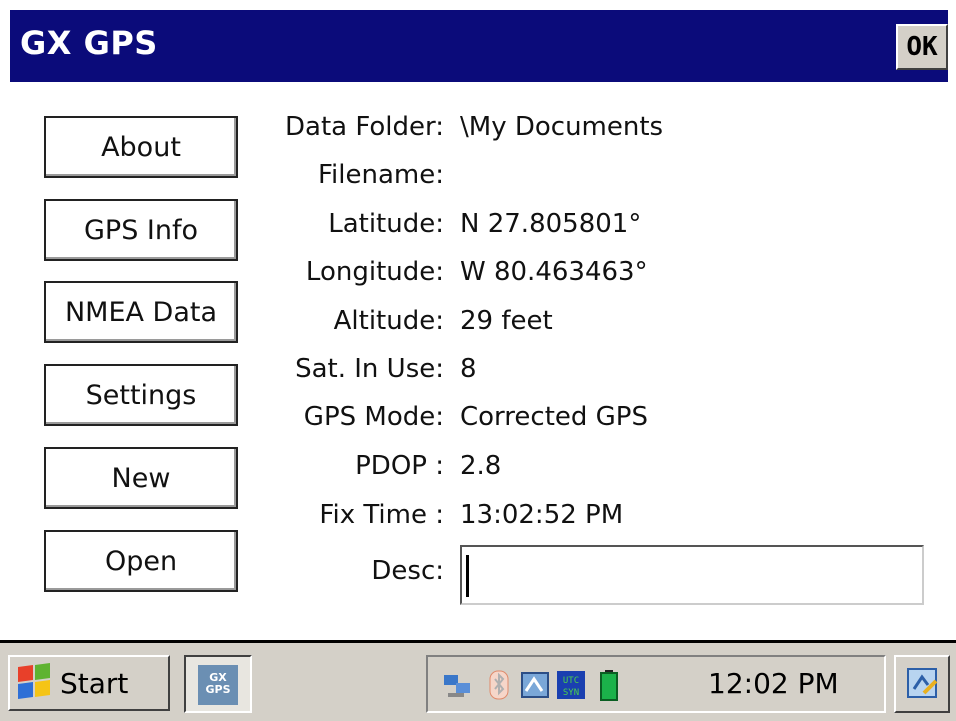 This screenshot has width=956, height=721. What do you see at coordinates (141, 312) in the screenshot?
I see `nmea-data-button: NMEA Data` at bounding box center [141, 312].